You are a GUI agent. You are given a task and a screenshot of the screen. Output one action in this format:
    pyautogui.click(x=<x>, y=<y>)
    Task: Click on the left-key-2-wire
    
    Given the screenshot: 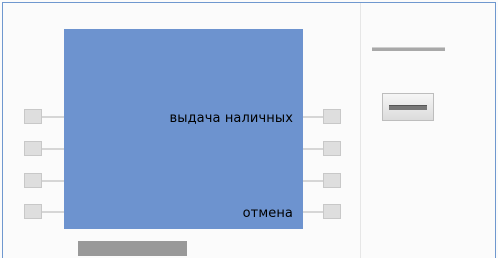 What is the action you would take?
    pyautogui.click(x=53, y=149)
    